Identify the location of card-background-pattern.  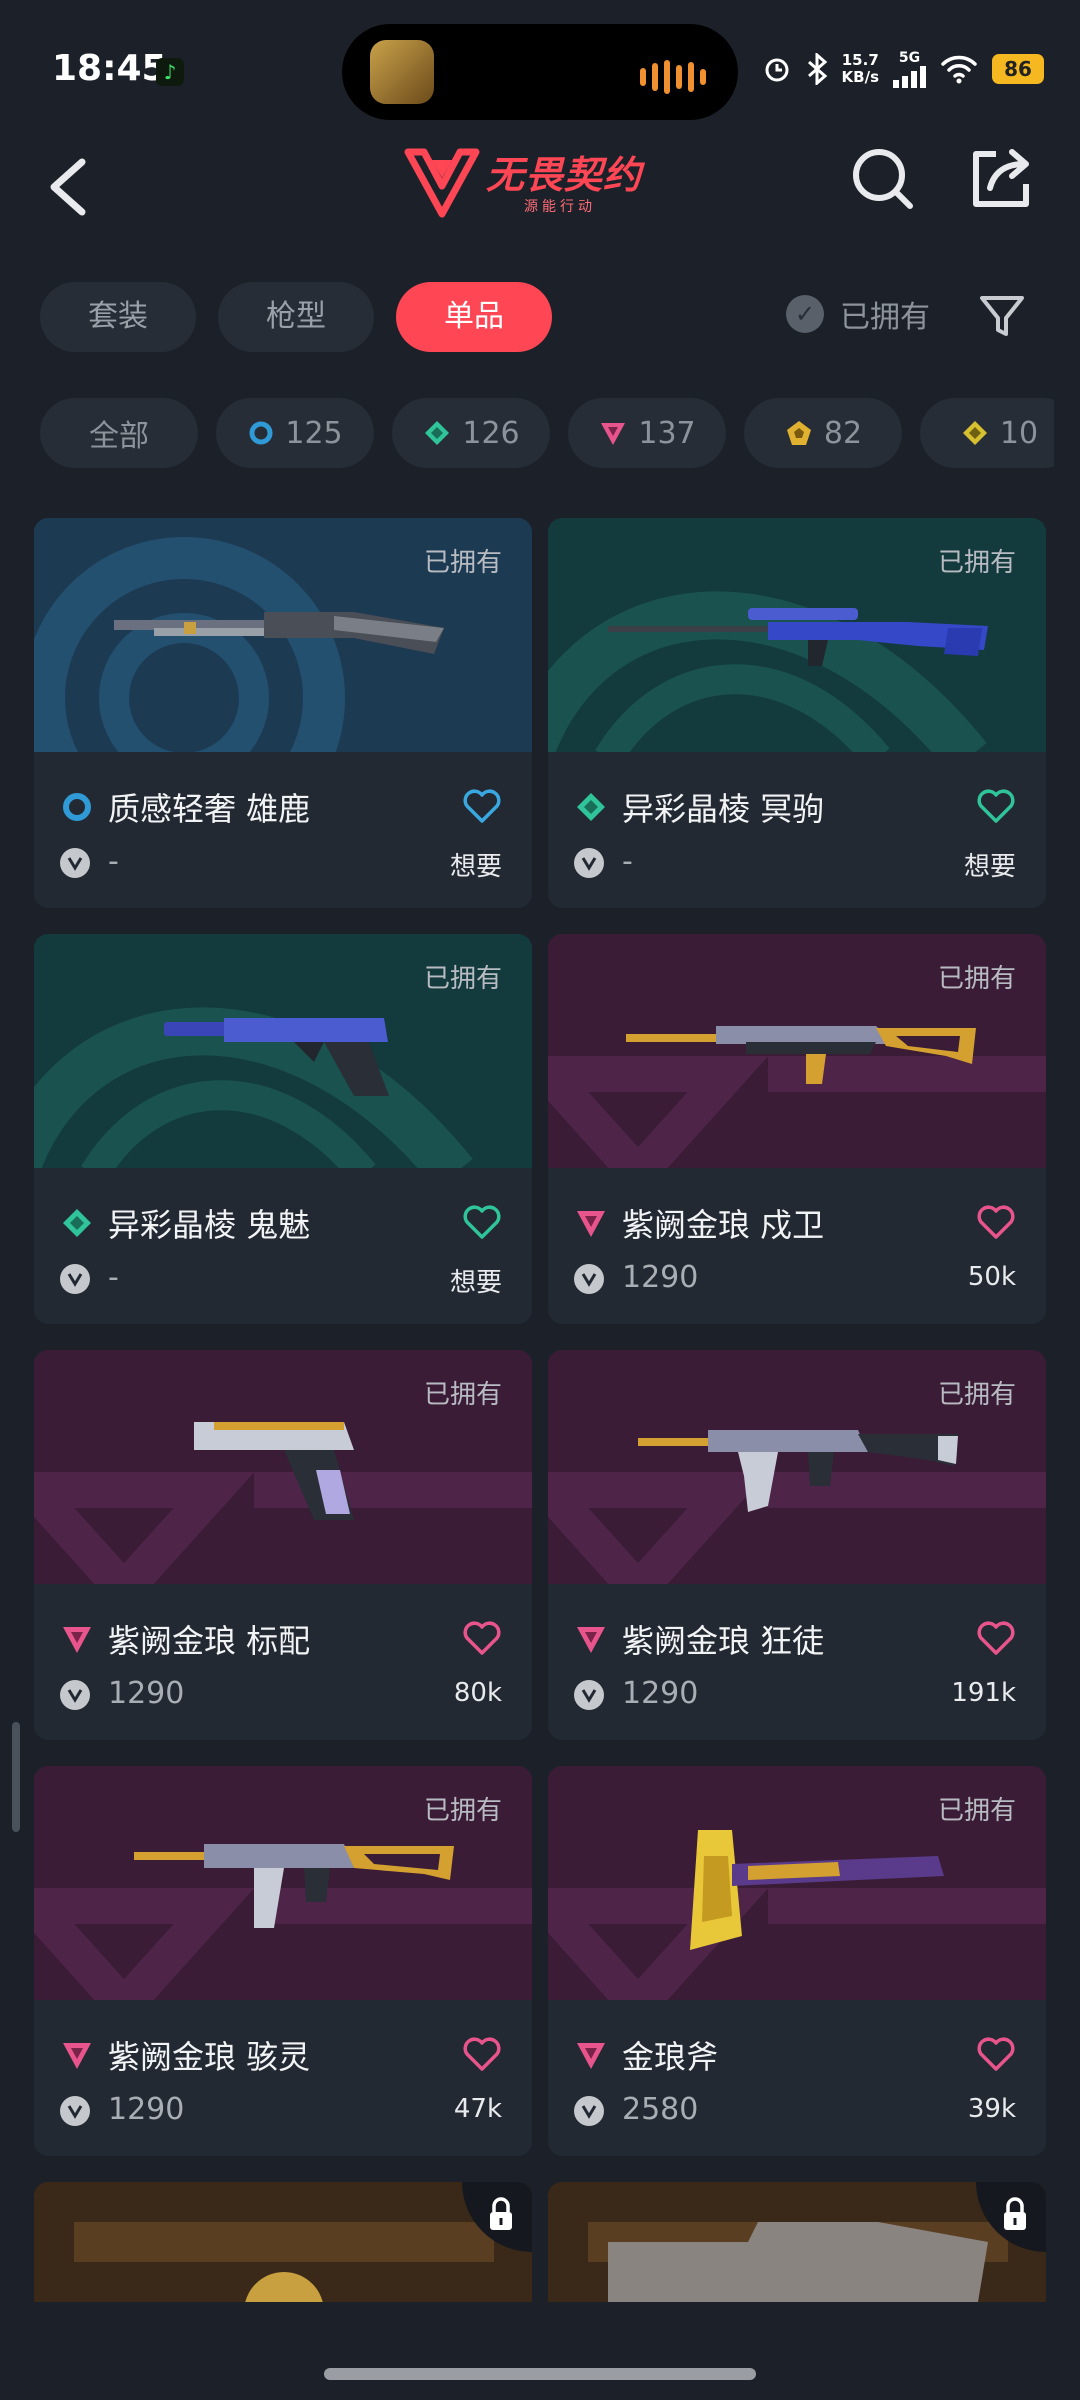
(797, 2242).